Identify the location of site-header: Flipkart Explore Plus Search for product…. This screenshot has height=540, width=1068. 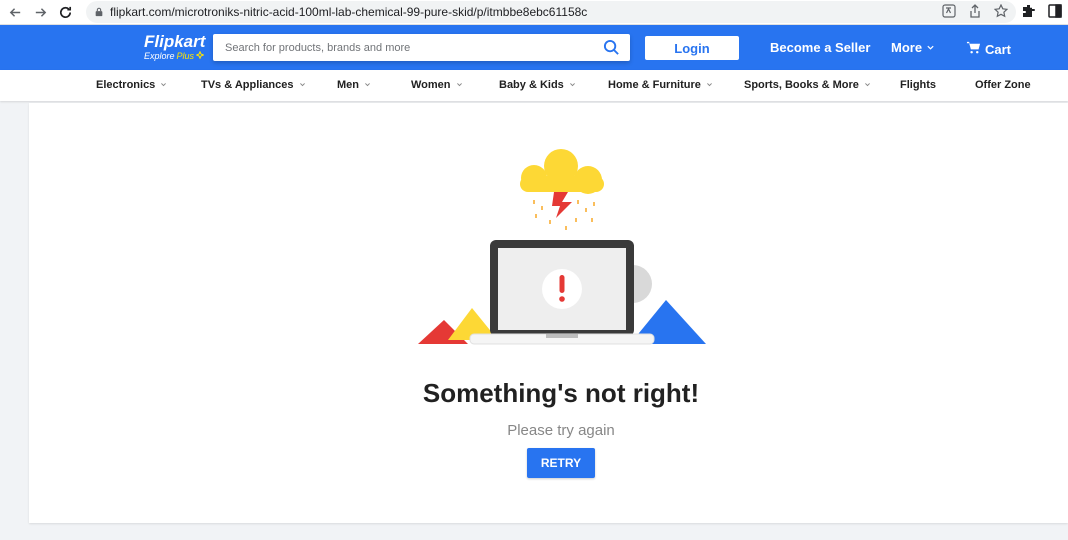
(534, 47).